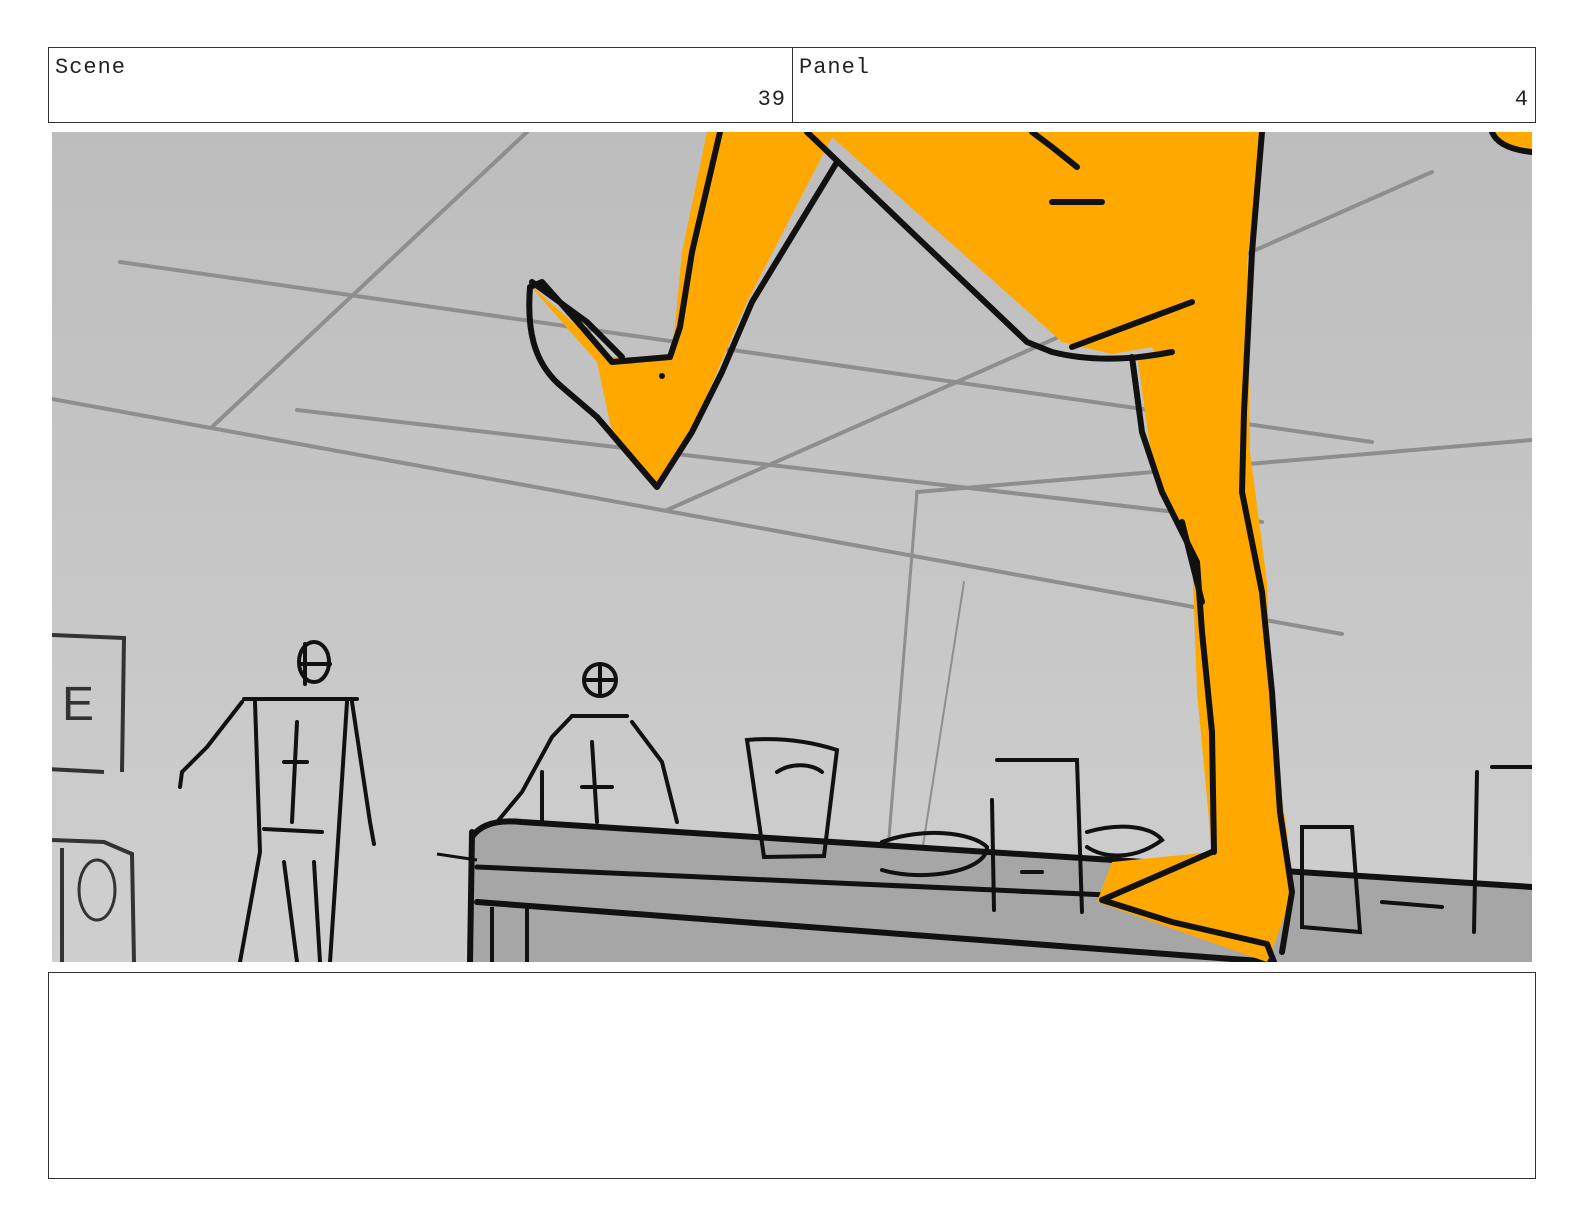 The image size is (1584, 1224). What do you see at coordinates (78, 704) in the screenshot?
I see `wall-sign-text: E` at bounding box center [78, 704].